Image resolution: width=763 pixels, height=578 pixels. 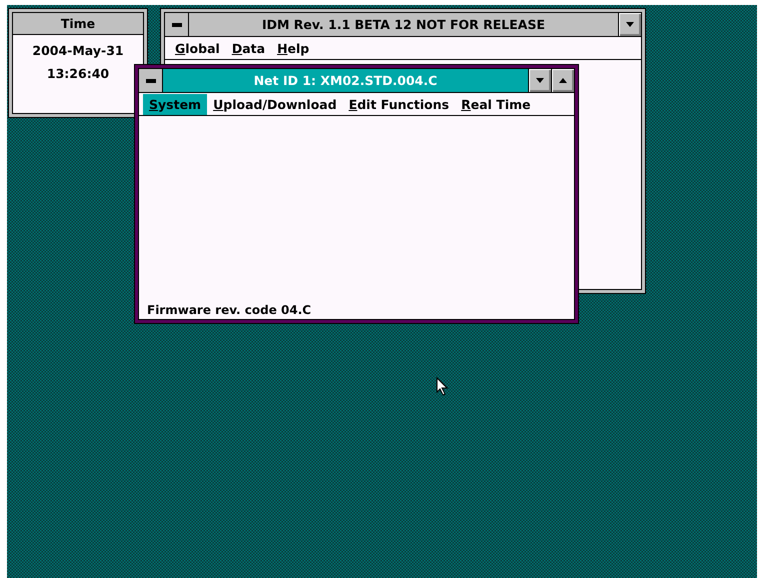 I want to click on menu-item: Upload/Download, so click(x=275, y=104).